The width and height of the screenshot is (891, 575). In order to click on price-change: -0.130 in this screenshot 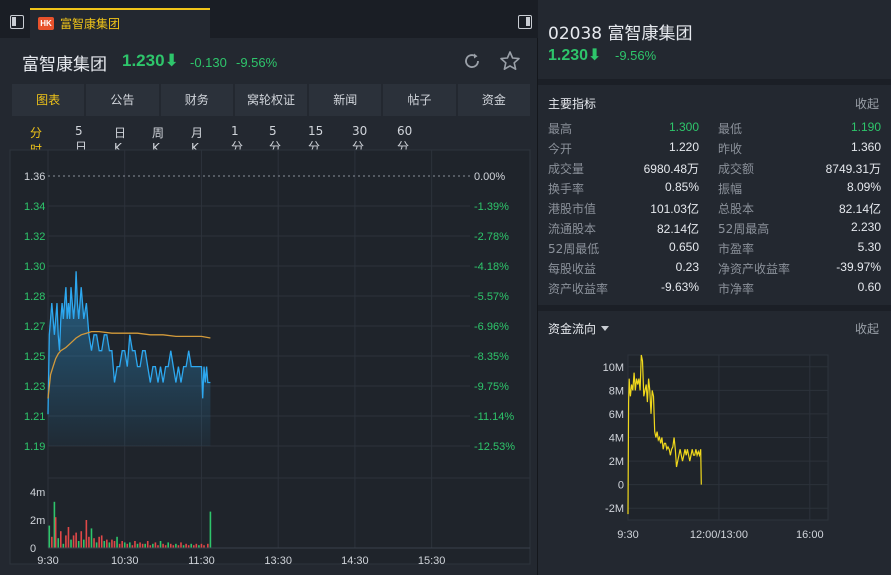, I will do `click(208, 62)`.